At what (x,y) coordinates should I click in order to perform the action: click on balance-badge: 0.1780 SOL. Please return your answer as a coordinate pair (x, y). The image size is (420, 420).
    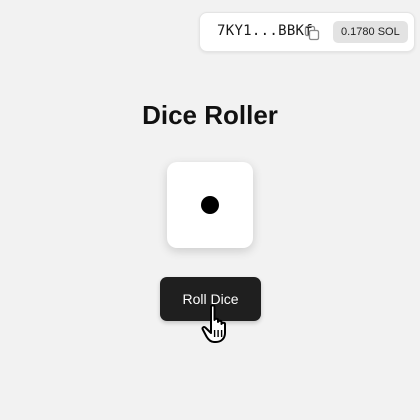
    Looking at the image, I should click on (370, 32).